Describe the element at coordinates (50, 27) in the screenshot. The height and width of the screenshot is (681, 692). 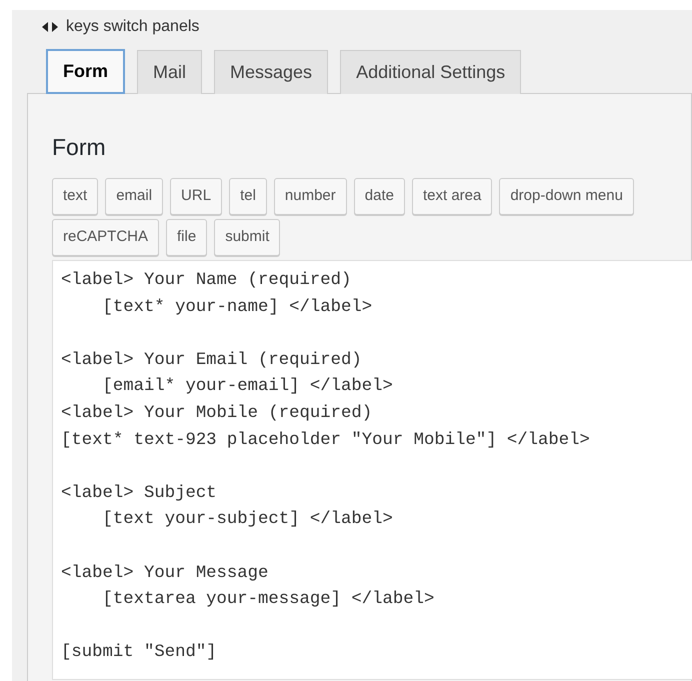
I see `left-right-arrows-icon` at that location.